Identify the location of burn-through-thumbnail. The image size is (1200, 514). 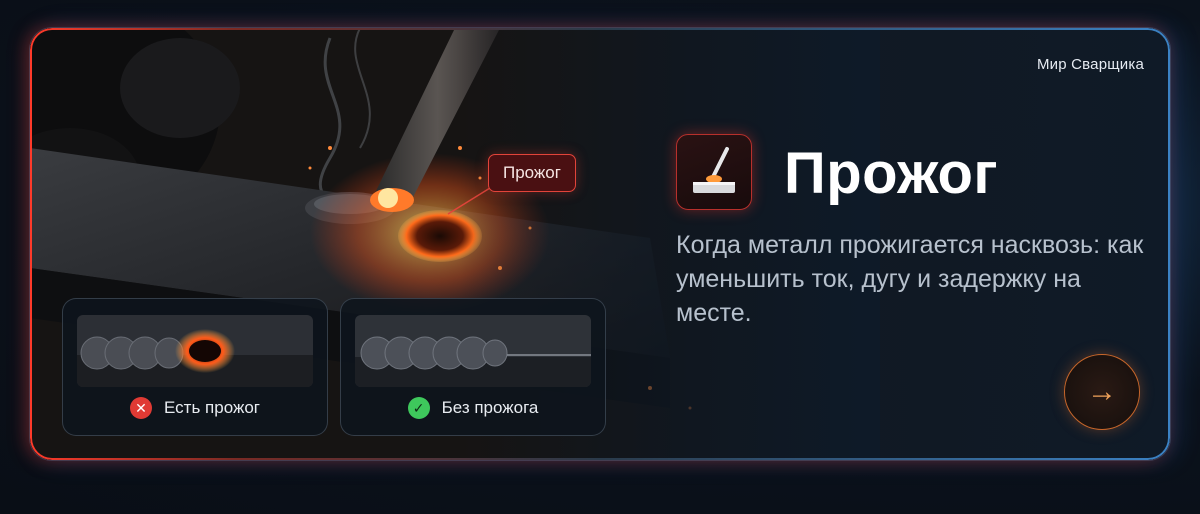
(195, 351).